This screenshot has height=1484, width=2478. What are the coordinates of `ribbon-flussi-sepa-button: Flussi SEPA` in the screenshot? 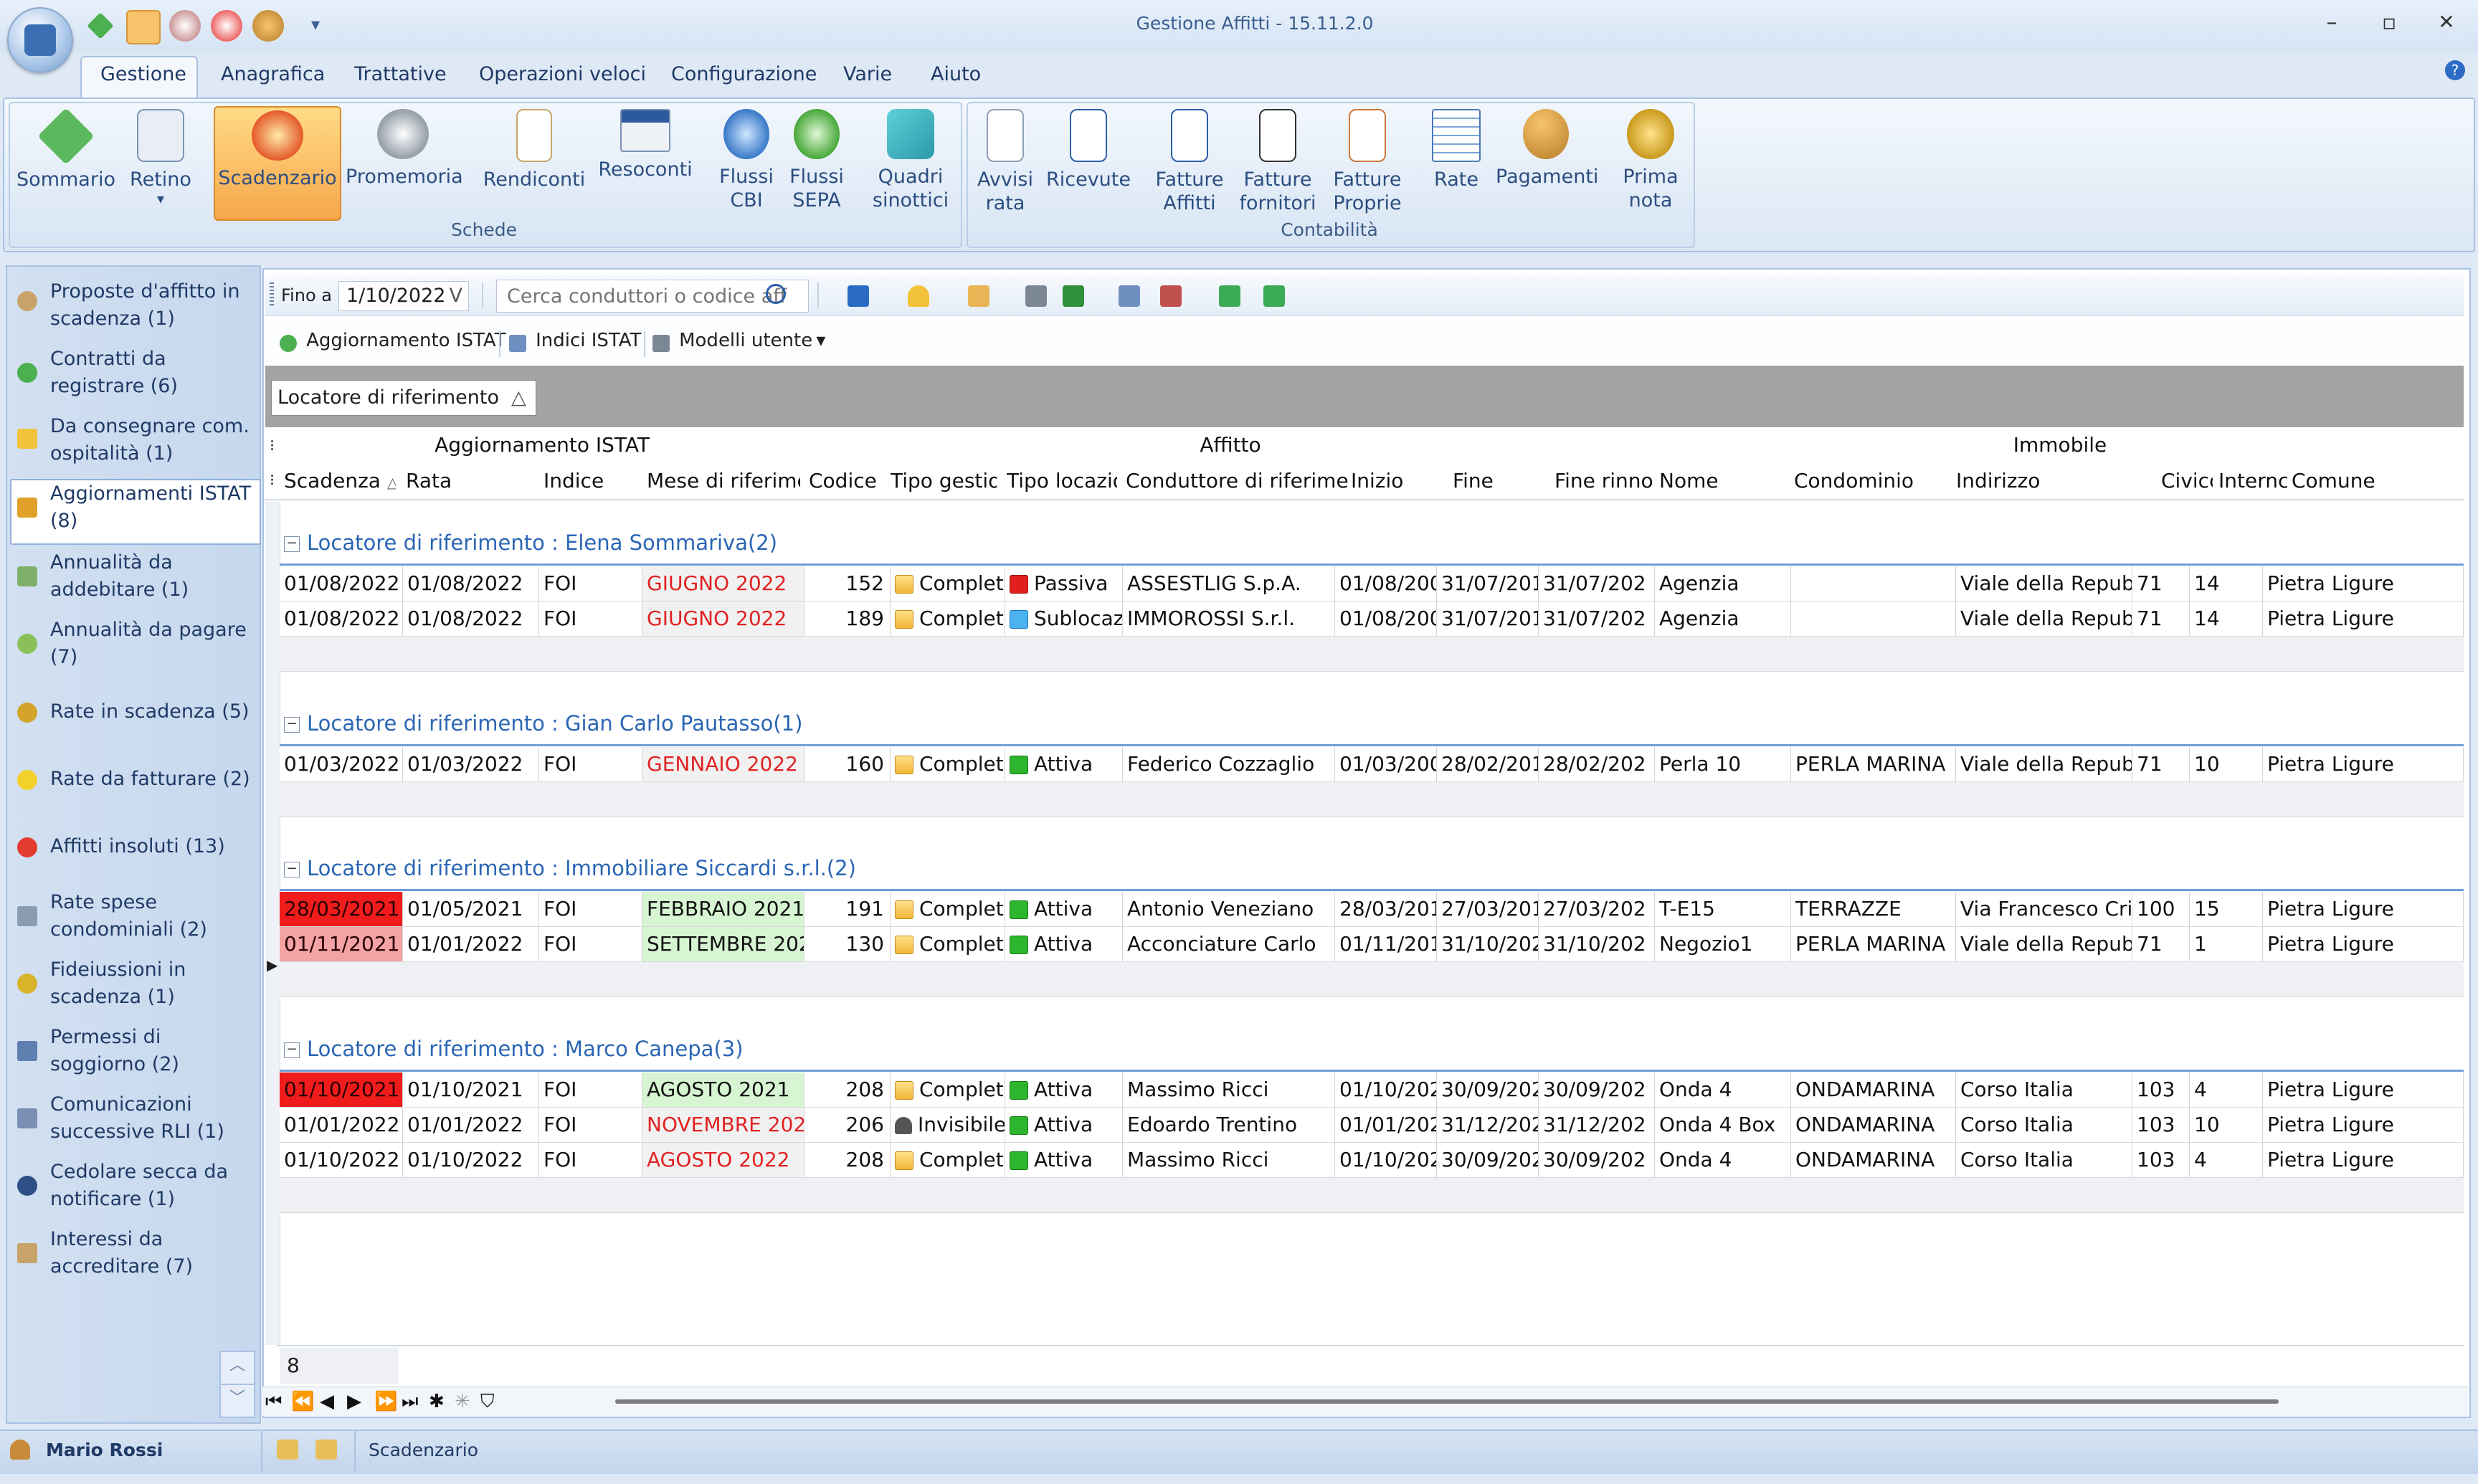 It's located at (816, 163).